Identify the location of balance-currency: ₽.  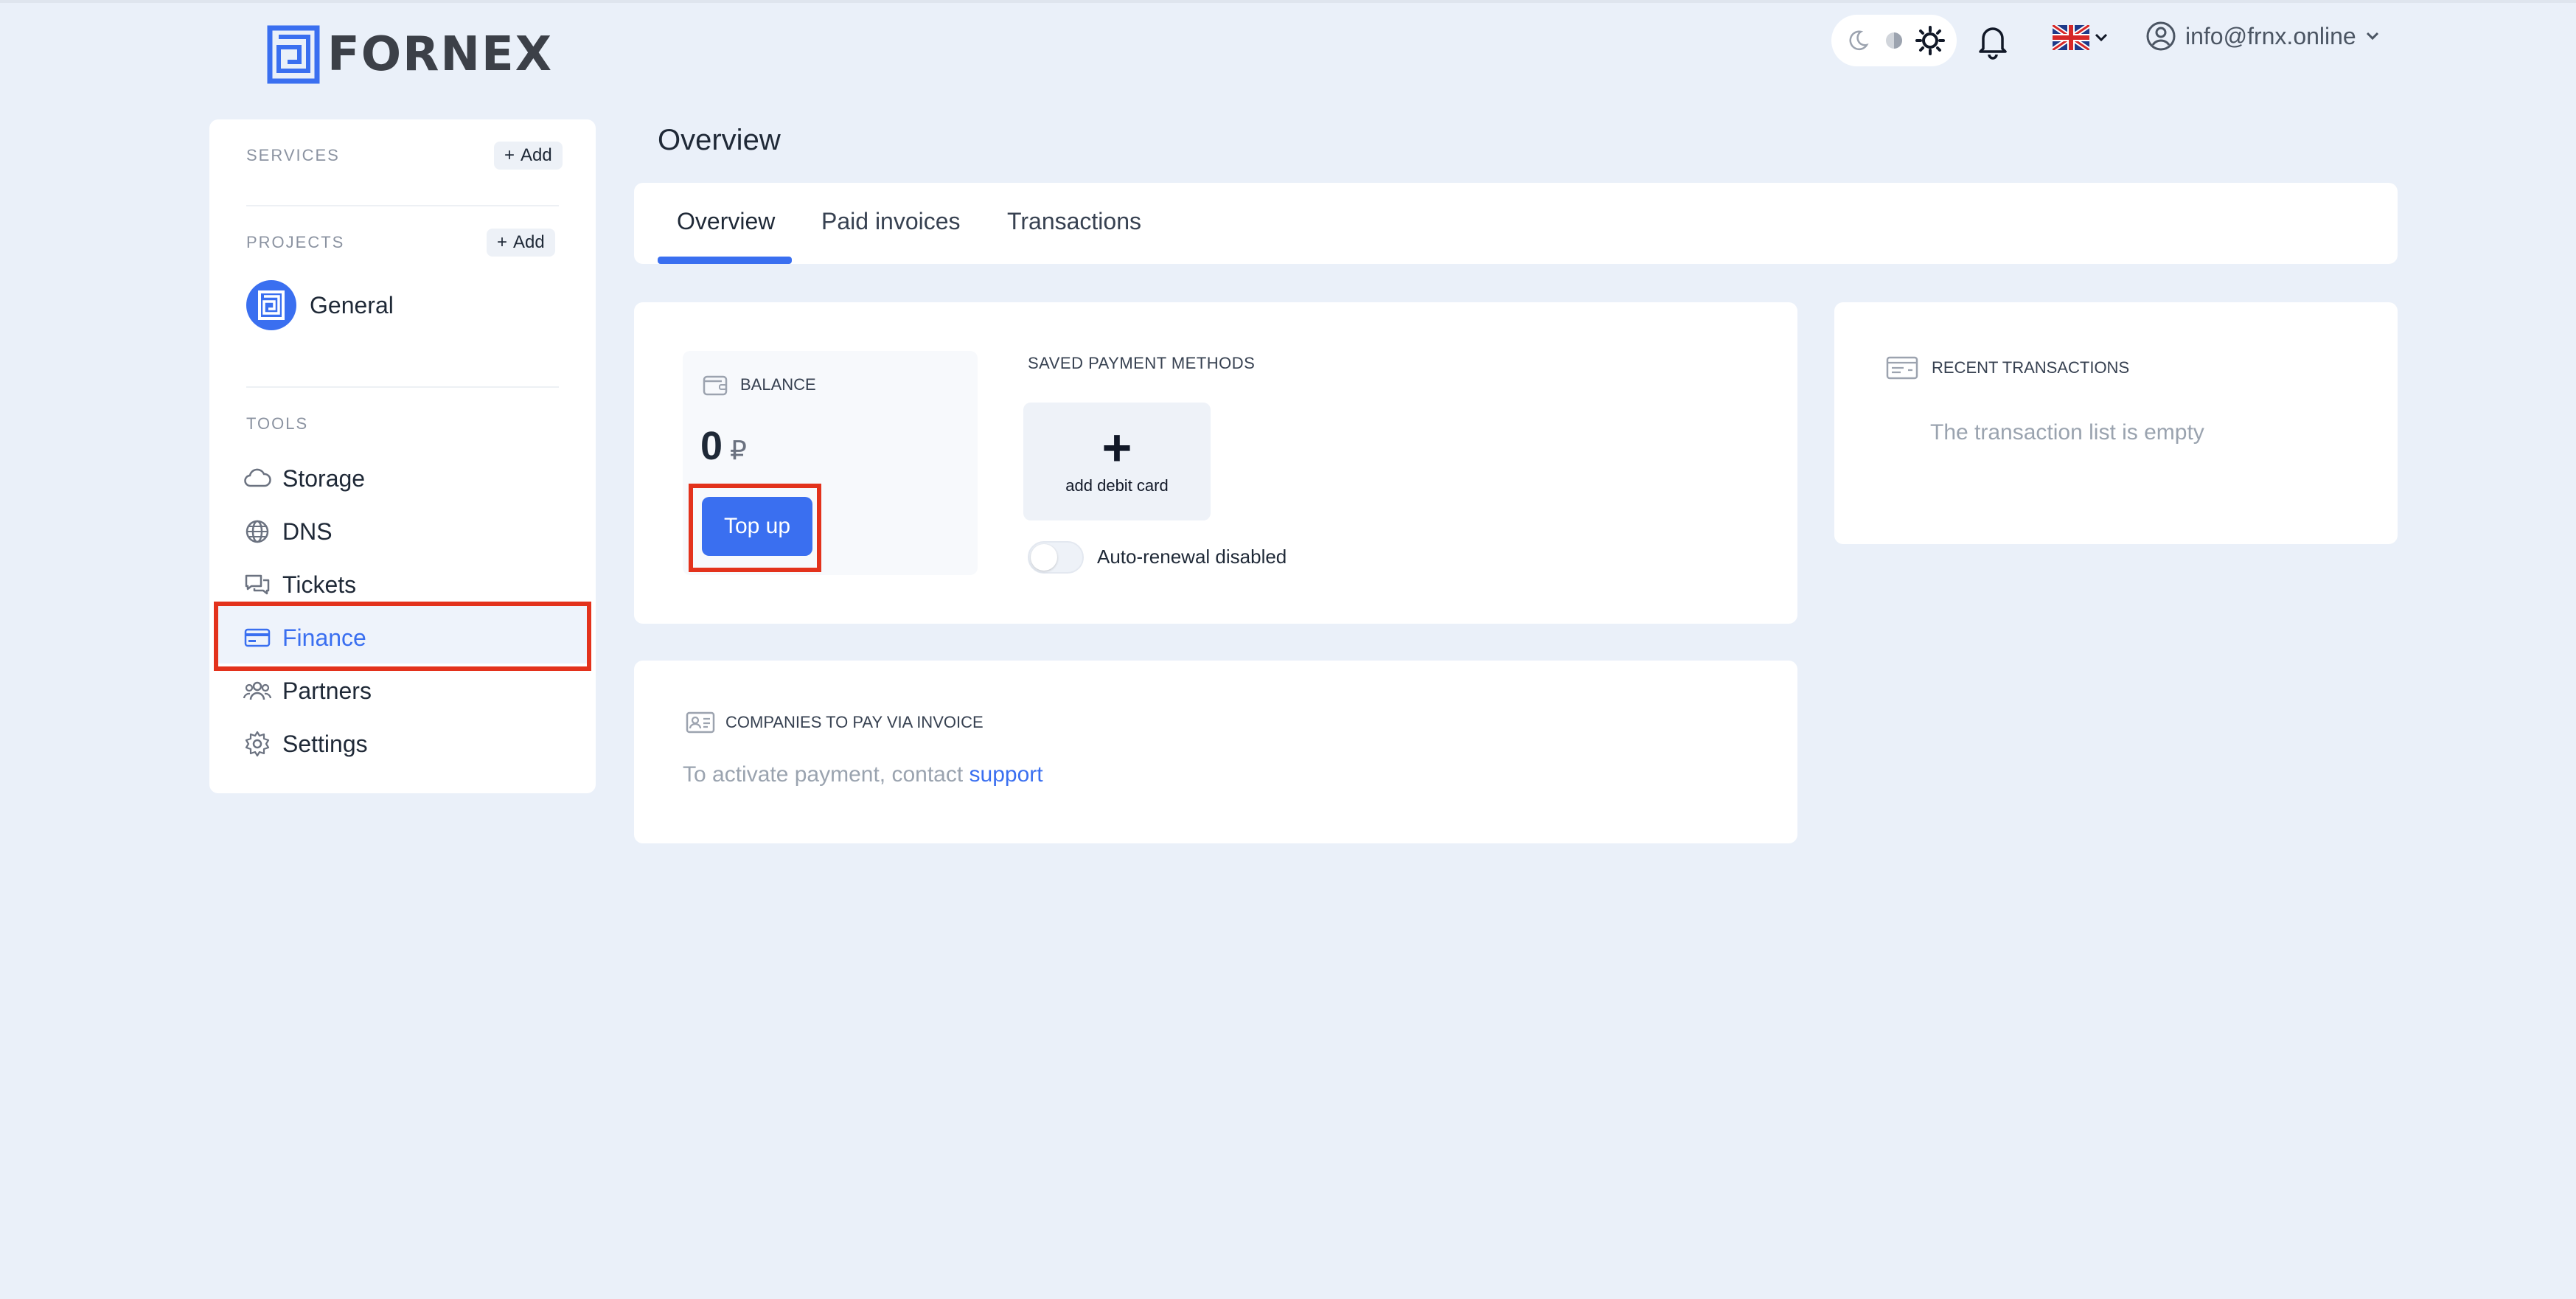
(738, 450).